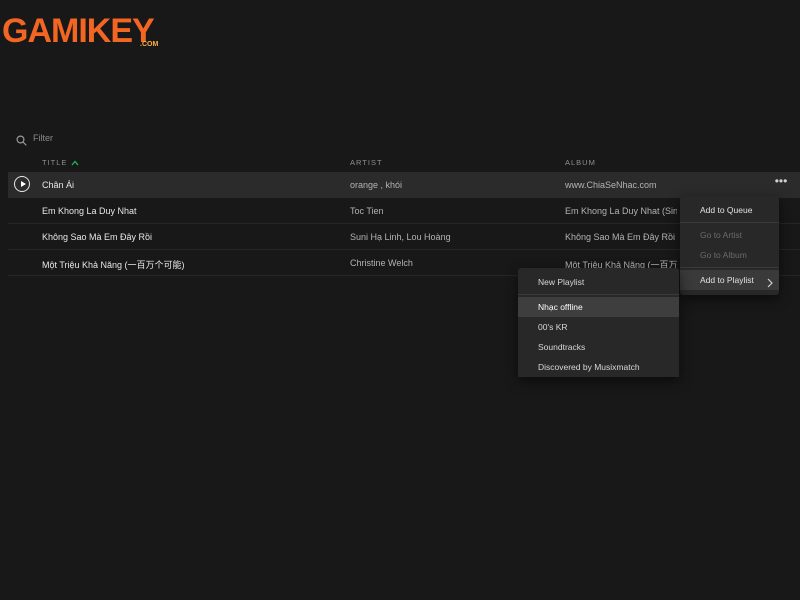  What do you see at coordinates (450, 263) in the screenshot?
I see `track-artist: Christine Welch` at bounding box center [450, 263].